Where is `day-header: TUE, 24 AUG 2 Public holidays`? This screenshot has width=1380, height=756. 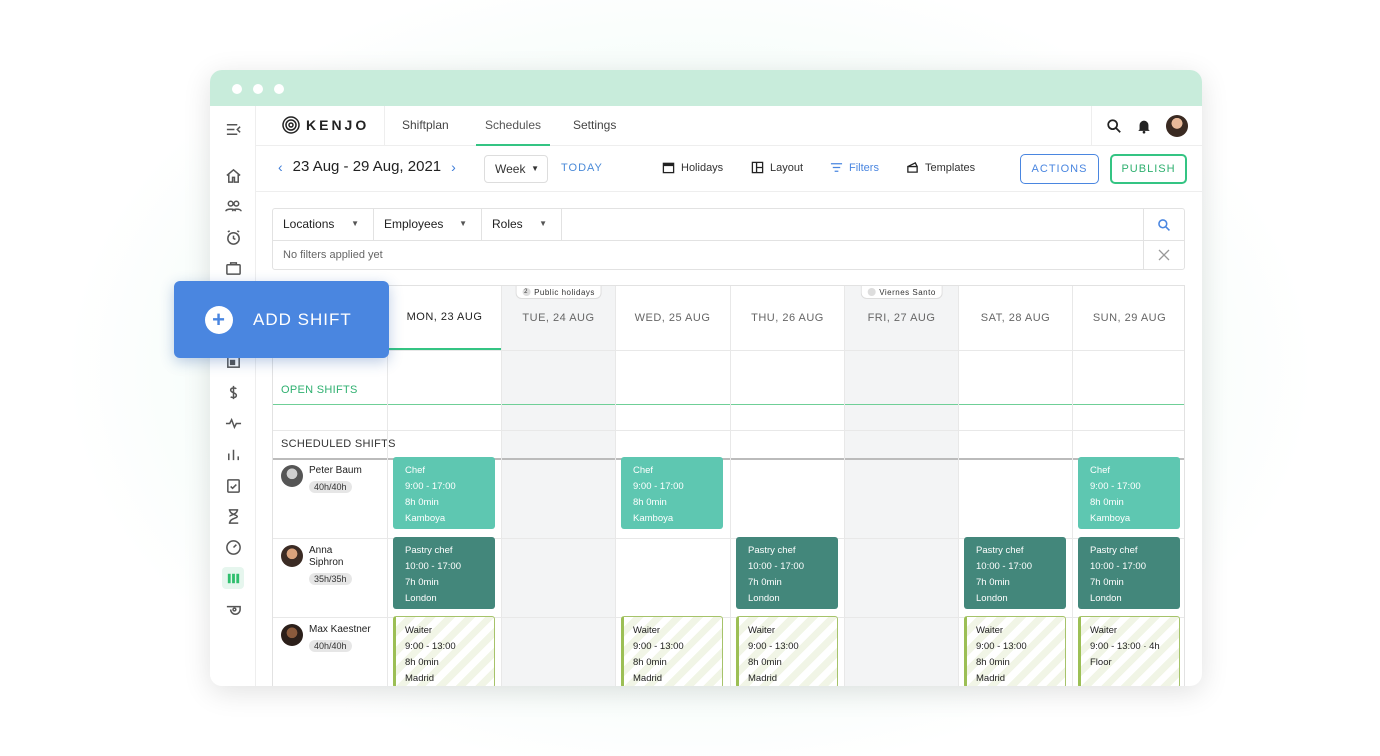 day-header: TUE, 24 AUG 2 Public holidays is located at coordinates (558, 318).